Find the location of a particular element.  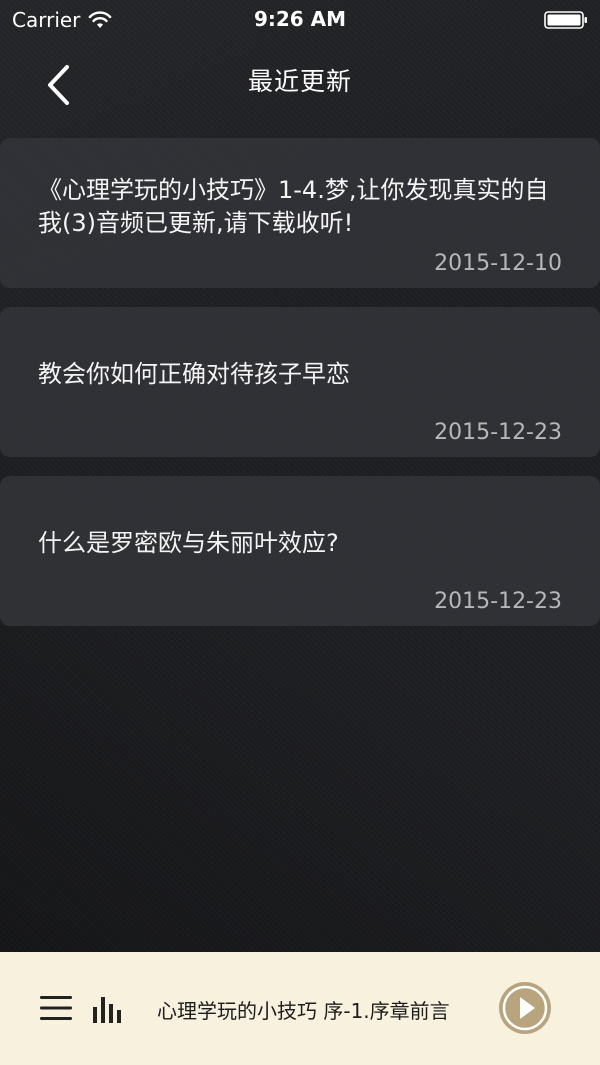

status-time: 9:26 AM is located at coordinates (300, 19).